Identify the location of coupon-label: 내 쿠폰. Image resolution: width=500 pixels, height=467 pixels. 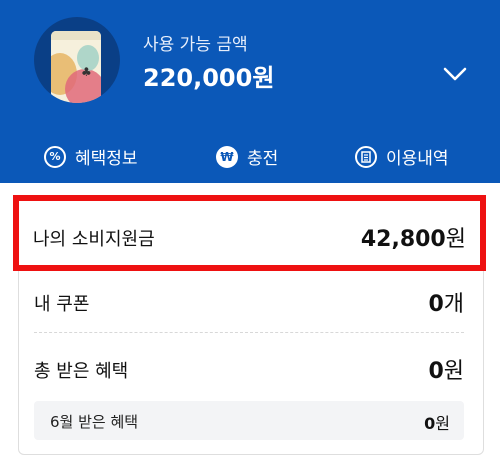
(62, 304).